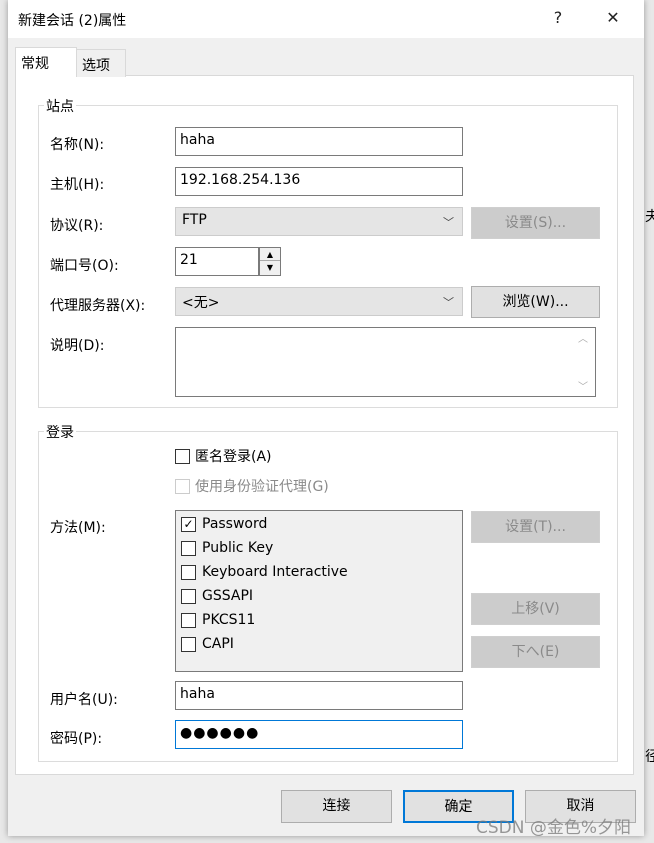 This screenshot has height=843, width=654. What do you see at coordinates (217, 261) in the screenshot?
I see `port-input: 21` at bounding box center [217, 261].